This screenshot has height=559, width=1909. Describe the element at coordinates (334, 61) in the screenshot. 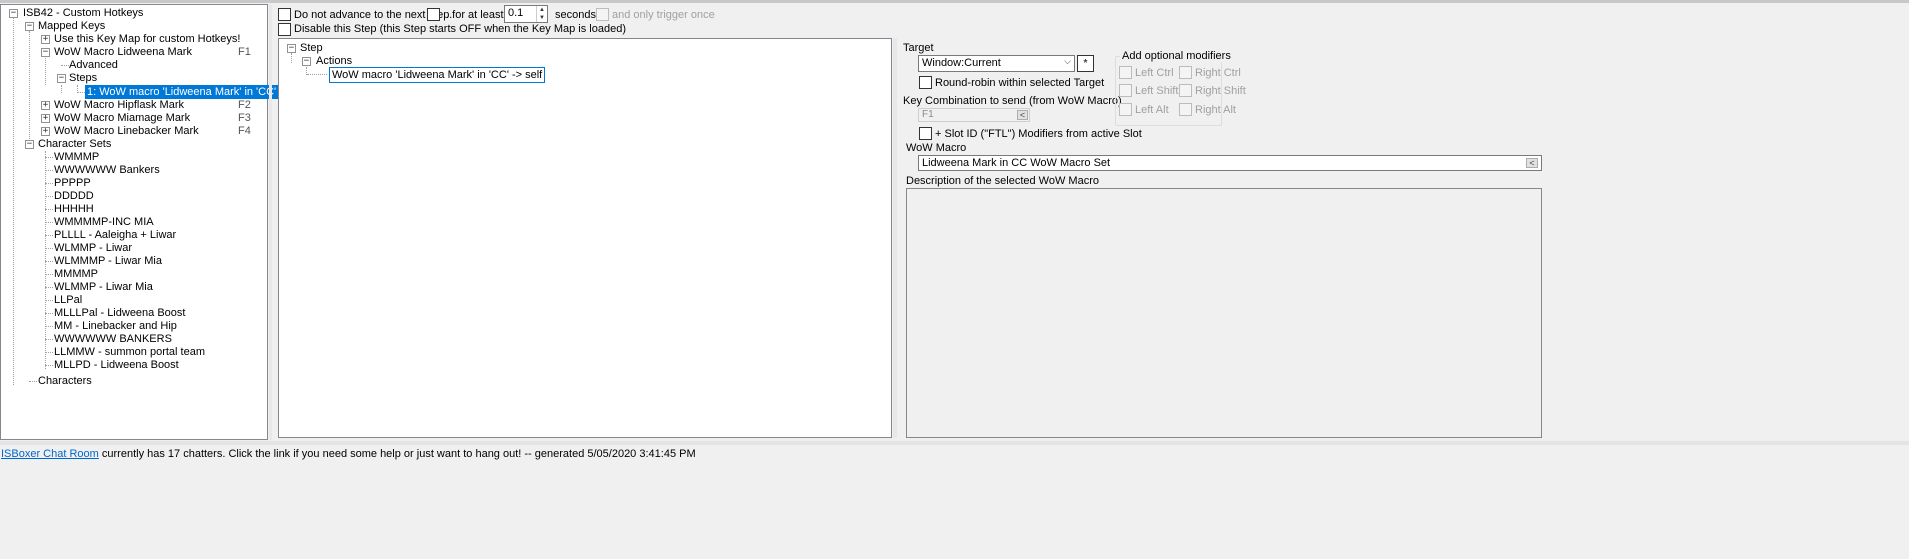

I see `tree-actions: Actions` at that location.